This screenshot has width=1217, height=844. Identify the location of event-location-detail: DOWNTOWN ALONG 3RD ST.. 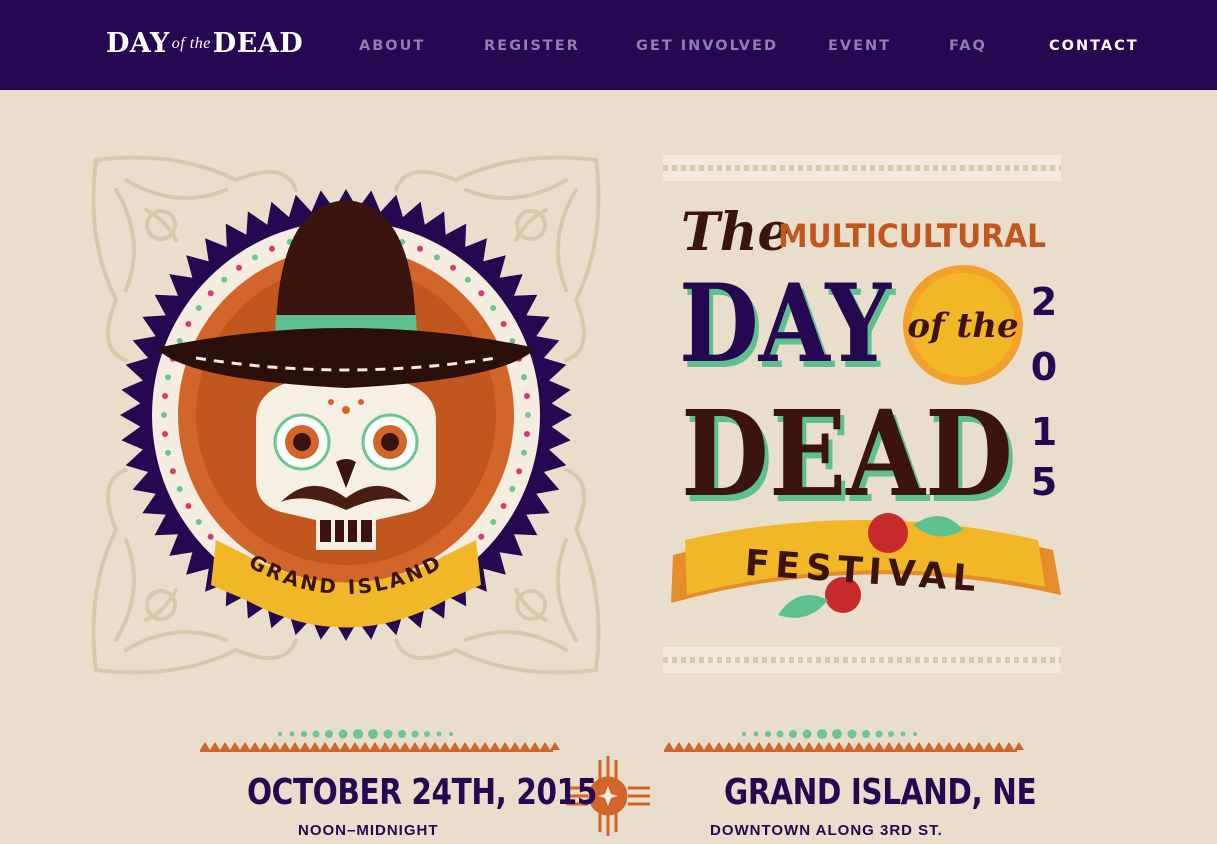
(826, 830).